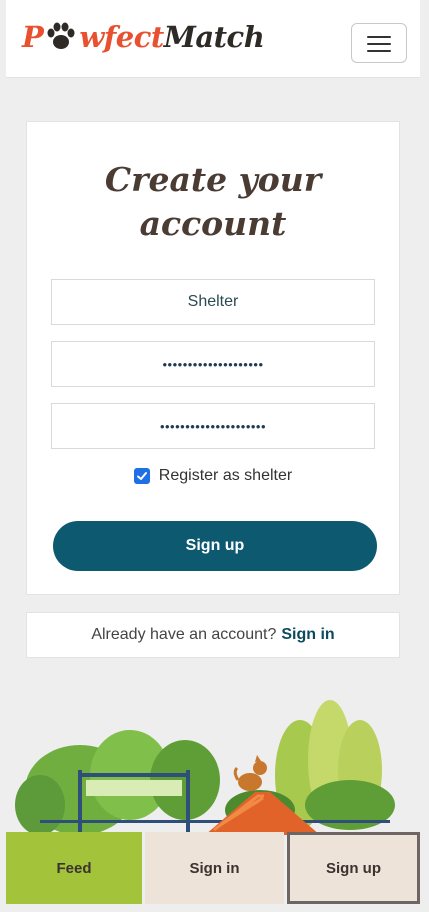 Image resolution: width=429 pixels, height=912 pixels. What do you see at coordinates (215, 546) in the screenshot?
I see `sign-up-button: Sign up` at bounding box center [215, 546].